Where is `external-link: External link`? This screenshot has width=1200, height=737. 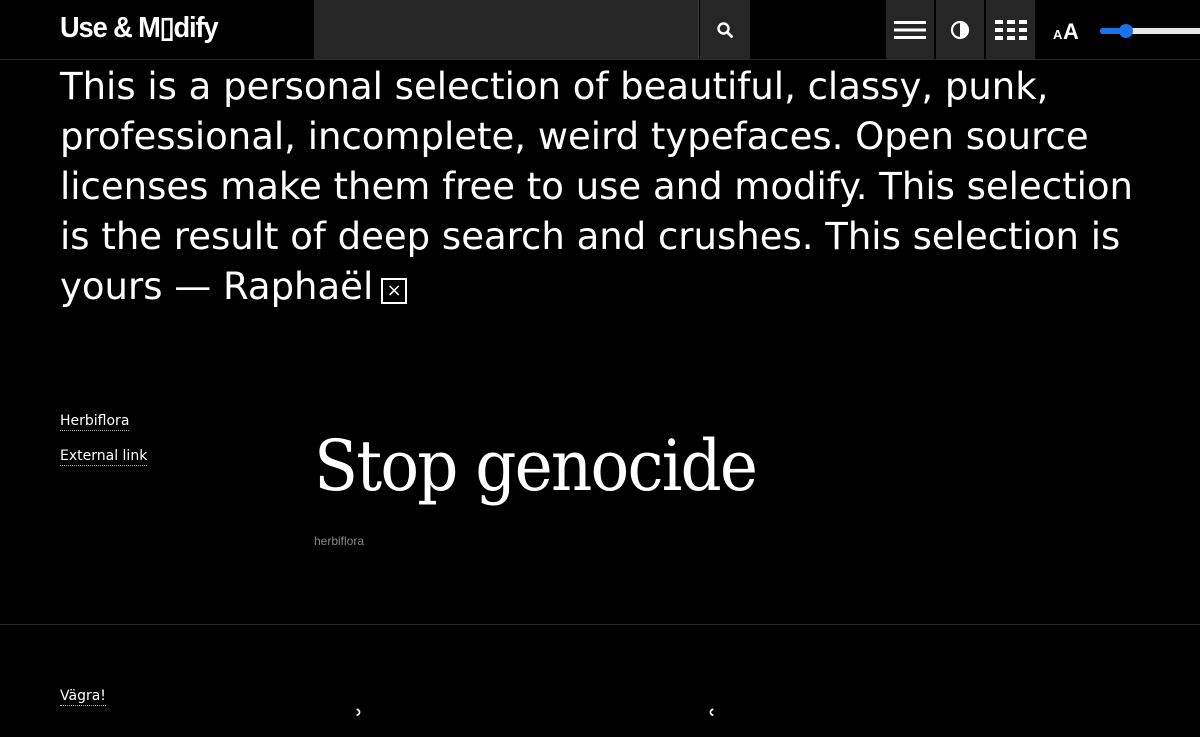
external-link: External link is located at coordinates (104, 457).